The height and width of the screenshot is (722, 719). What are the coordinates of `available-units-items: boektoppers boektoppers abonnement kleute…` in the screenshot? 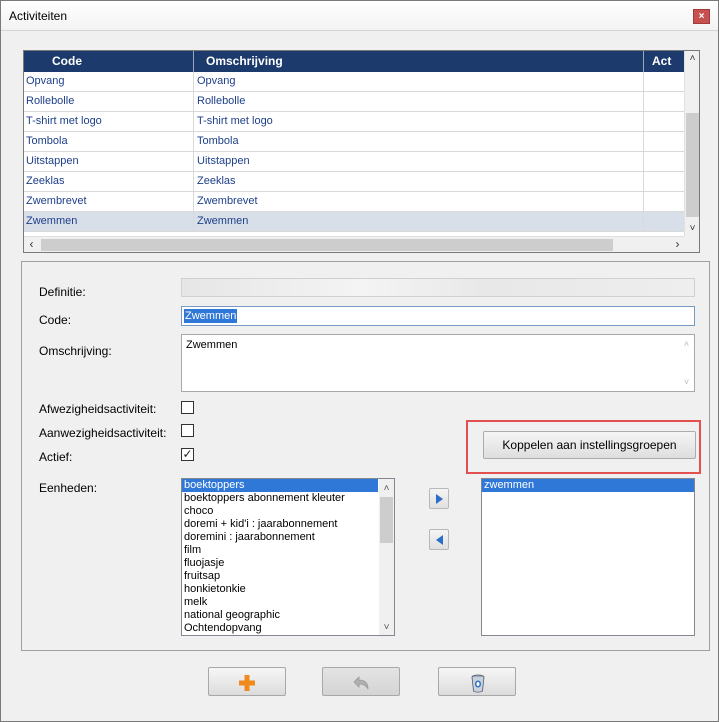 It's located at (288, 557).